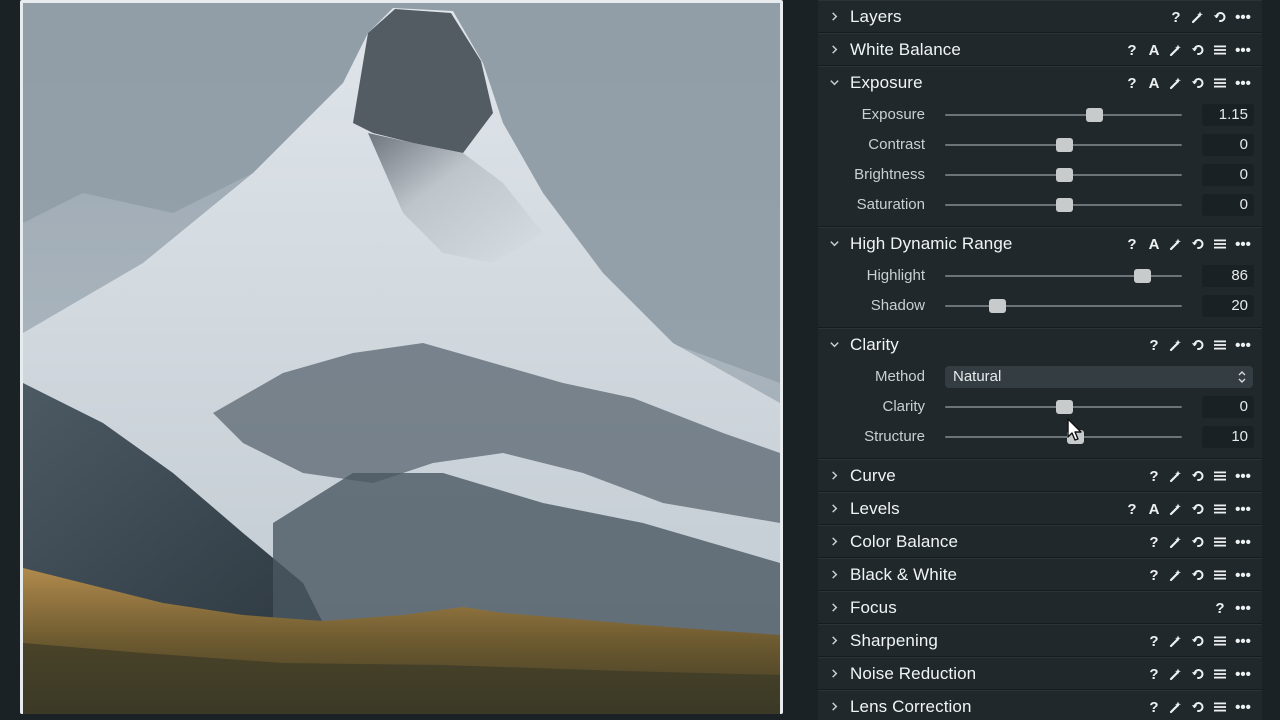 The image size is (1280, 720). Describe the element at coordinates (1040, 607) in the screenshot. I see `tool-header: Focus? •••` at that location.